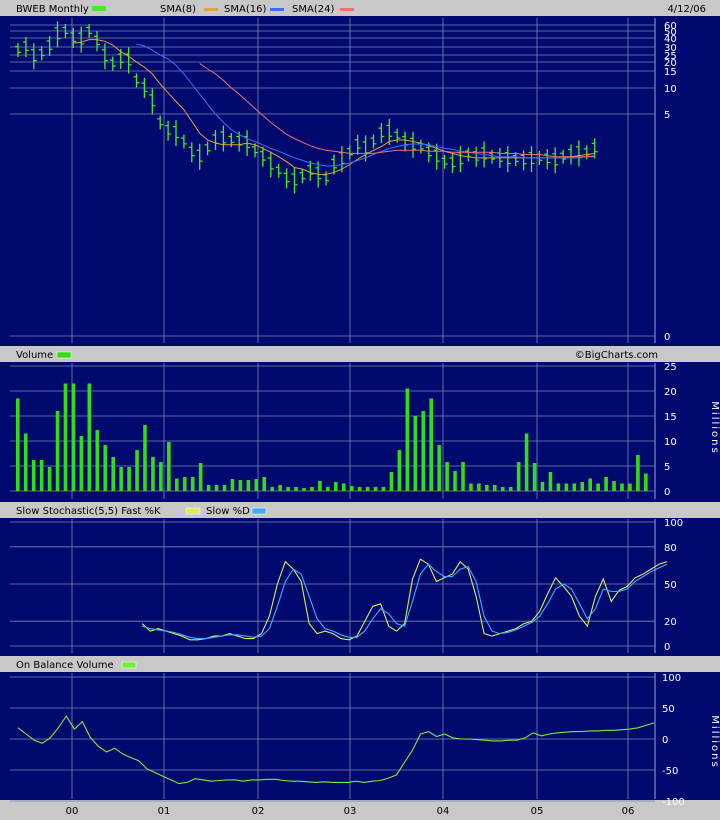 The width and height of the screenshot is (720, 820). Describe the element at coordinates (714, 741) in the screenshot. I see `obv-units-label: Millions` at that location.